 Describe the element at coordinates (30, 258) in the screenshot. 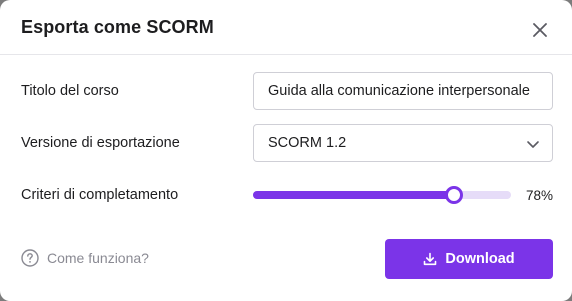

I see `question-circle-icon` at that location.